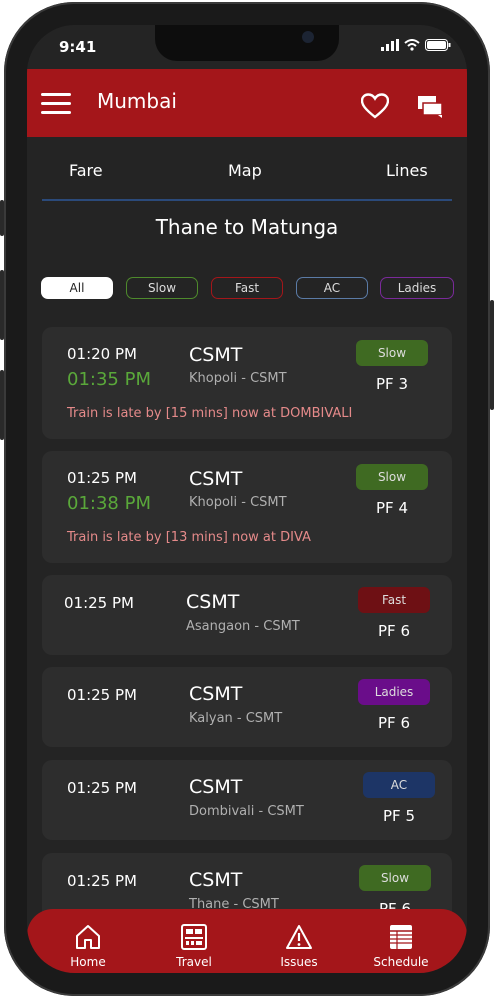 Image resolution: width=494 pixels, height=998 pixels. I want to click on platform: PF 3, so click(392, 384).